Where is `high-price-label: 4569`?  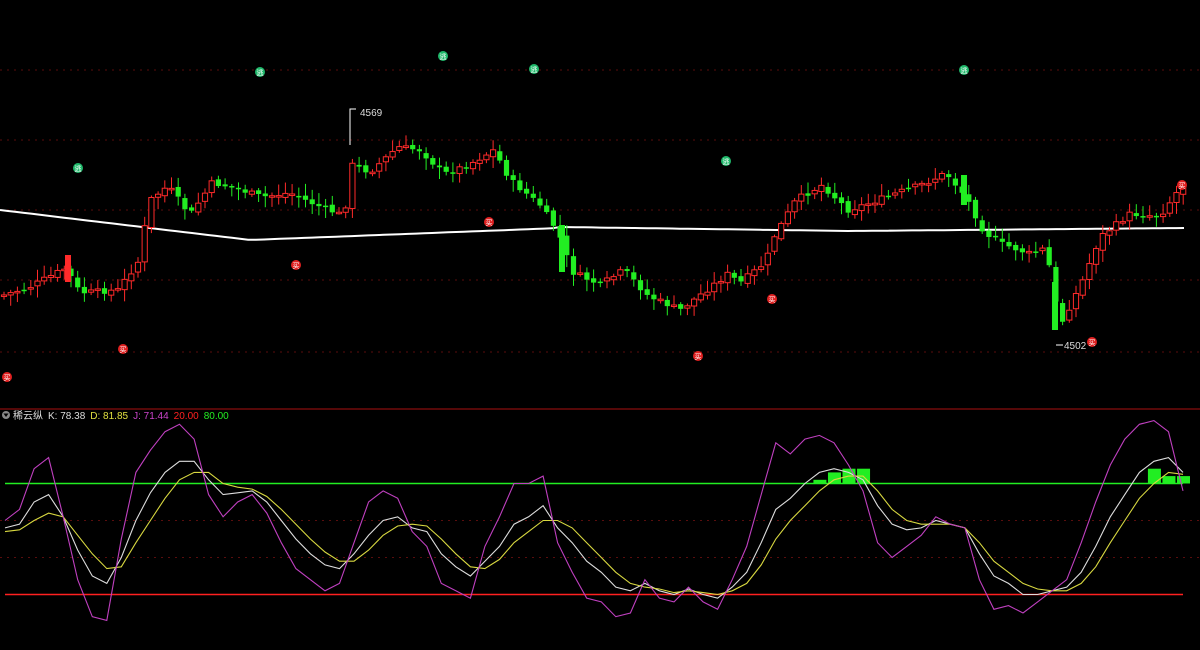 high-price-label: 4569 is located at coordinates (371, 113).